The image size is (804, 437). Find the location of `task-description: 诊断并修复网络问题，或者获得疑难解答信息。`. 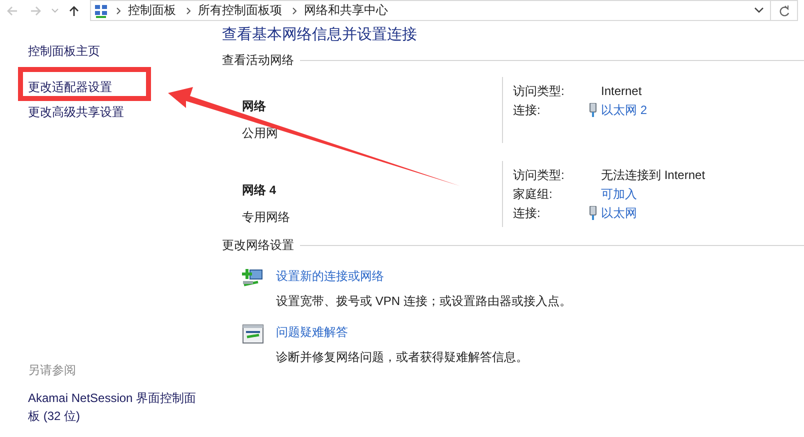

task-description: 诊断并修复网络问题，或者获得疑难解答信息。 is located at coordinates (402, 357).